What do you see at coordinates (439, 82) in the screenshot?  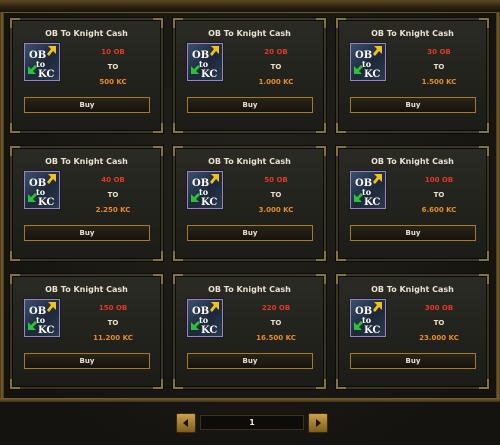 I see `kc-amount: 1.500 KC` at bounding box center [439, 82].